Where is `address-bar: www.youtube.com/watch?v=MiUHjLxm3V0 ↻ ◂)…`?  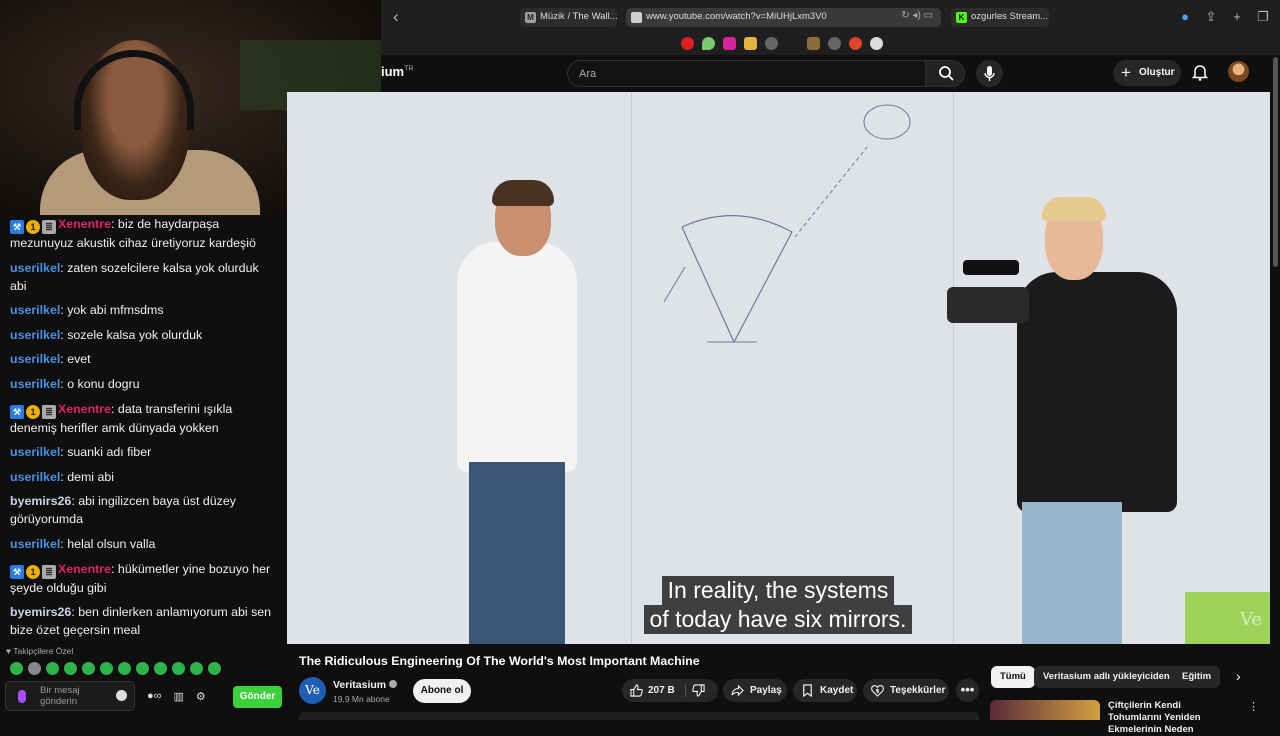
address-bar: www.youtube.com/watch?v=MiUHjLxm3V0 ↻ ◂)… is located at coordinates (783, 17).